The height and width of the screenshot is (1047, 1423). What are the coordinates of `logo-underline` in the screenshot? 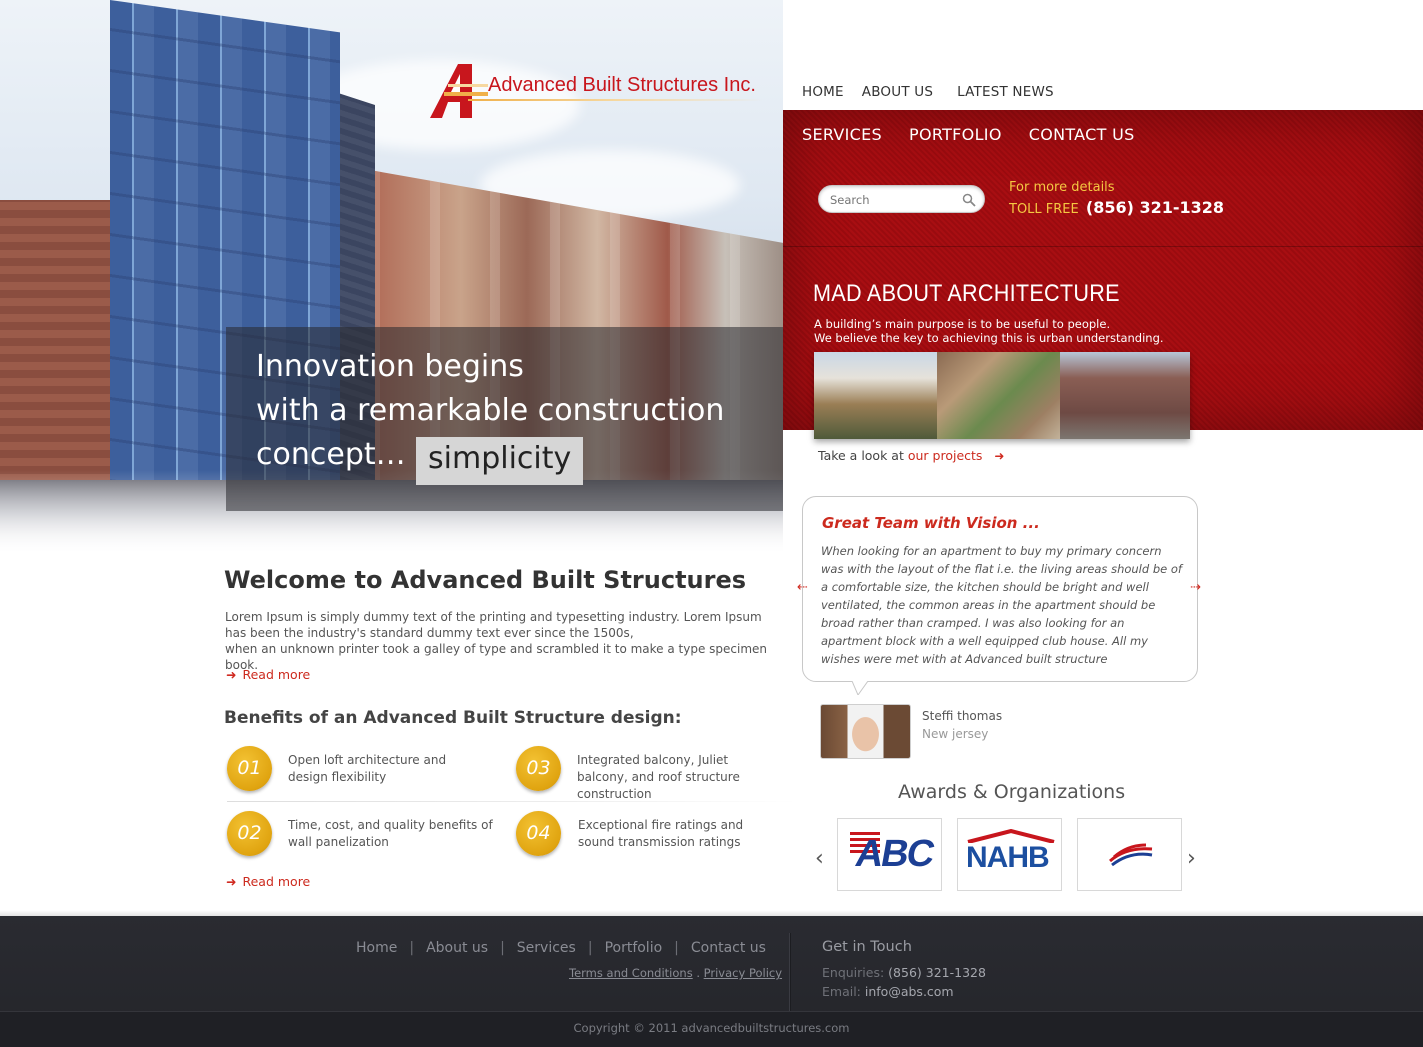 It's located at (615, 100).